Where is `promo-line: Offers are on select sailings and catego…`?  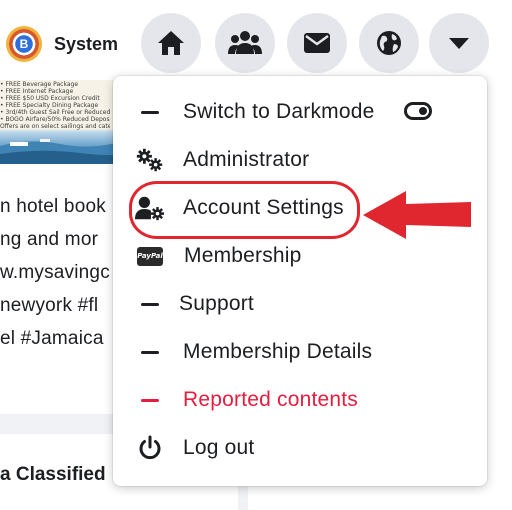 promo-line: Offers are on select sailings and catego… is located at coordinates (55, 126).